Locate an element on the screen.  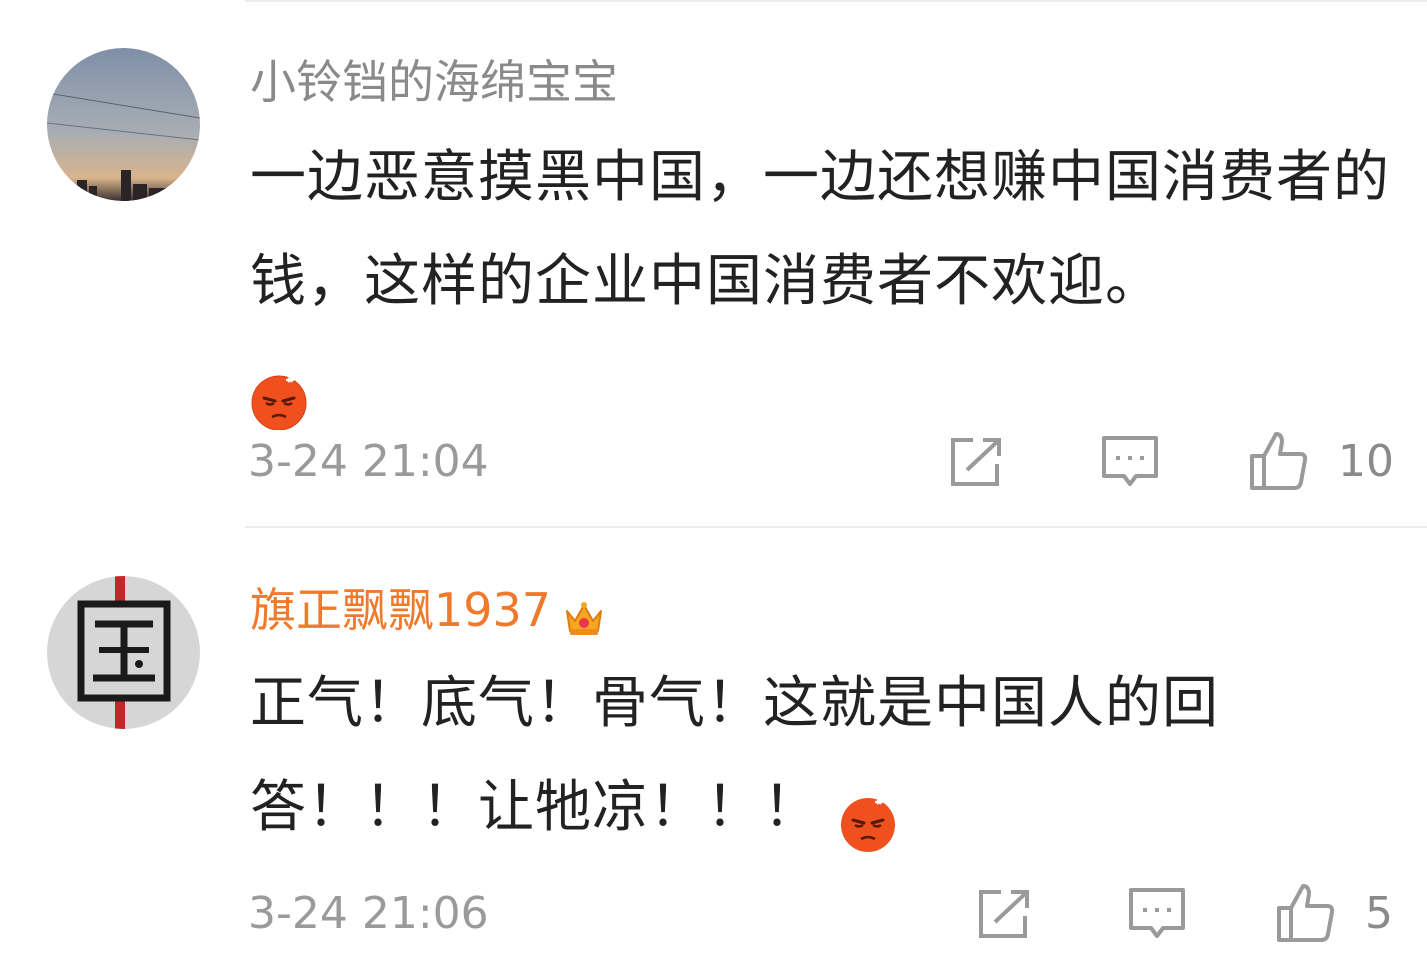
like-count: 10 is located at coordinates (1366, 461).